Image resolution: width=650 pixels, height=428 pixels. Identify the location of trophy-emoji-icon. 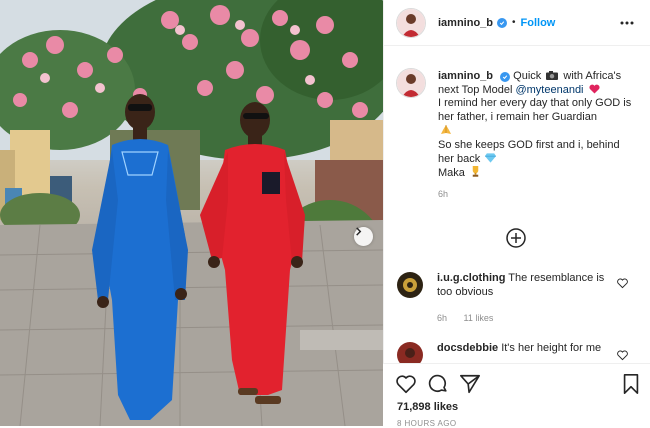
(475, 171).